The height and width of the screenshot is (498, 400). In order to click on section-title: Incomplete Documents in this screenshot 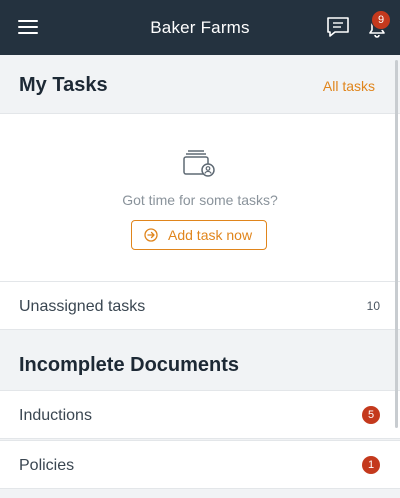, I will do `click(129, 365)`.